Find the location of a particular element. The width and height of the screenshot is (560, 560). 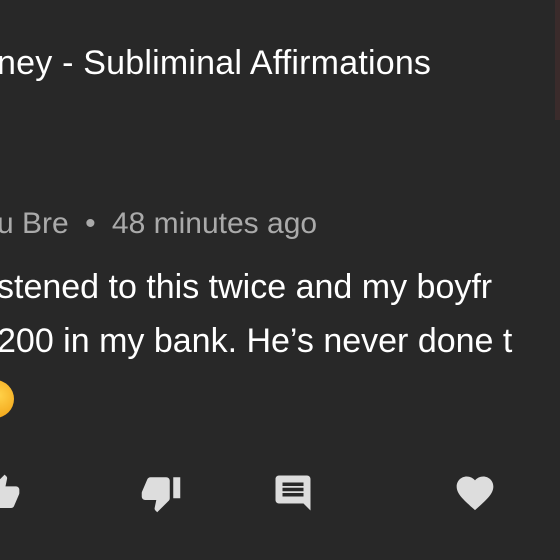

video-title: ney - Subliminal Affirmations is located at coordinates (215, 63).